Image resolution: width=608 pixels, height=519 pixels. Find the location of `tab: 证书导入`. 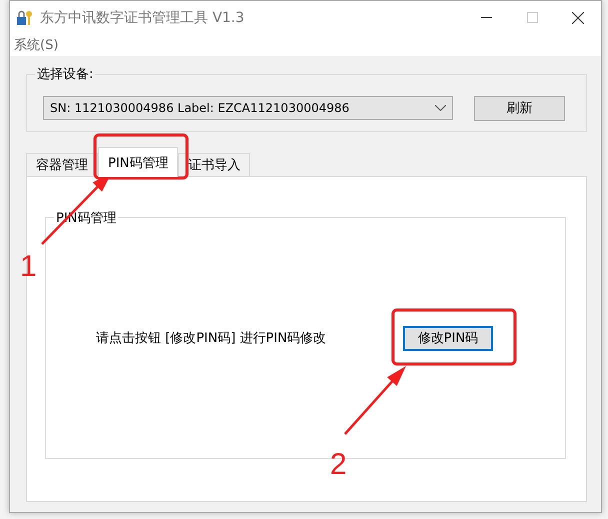

tab: 证书导入 is located at coordinates (214, 164).